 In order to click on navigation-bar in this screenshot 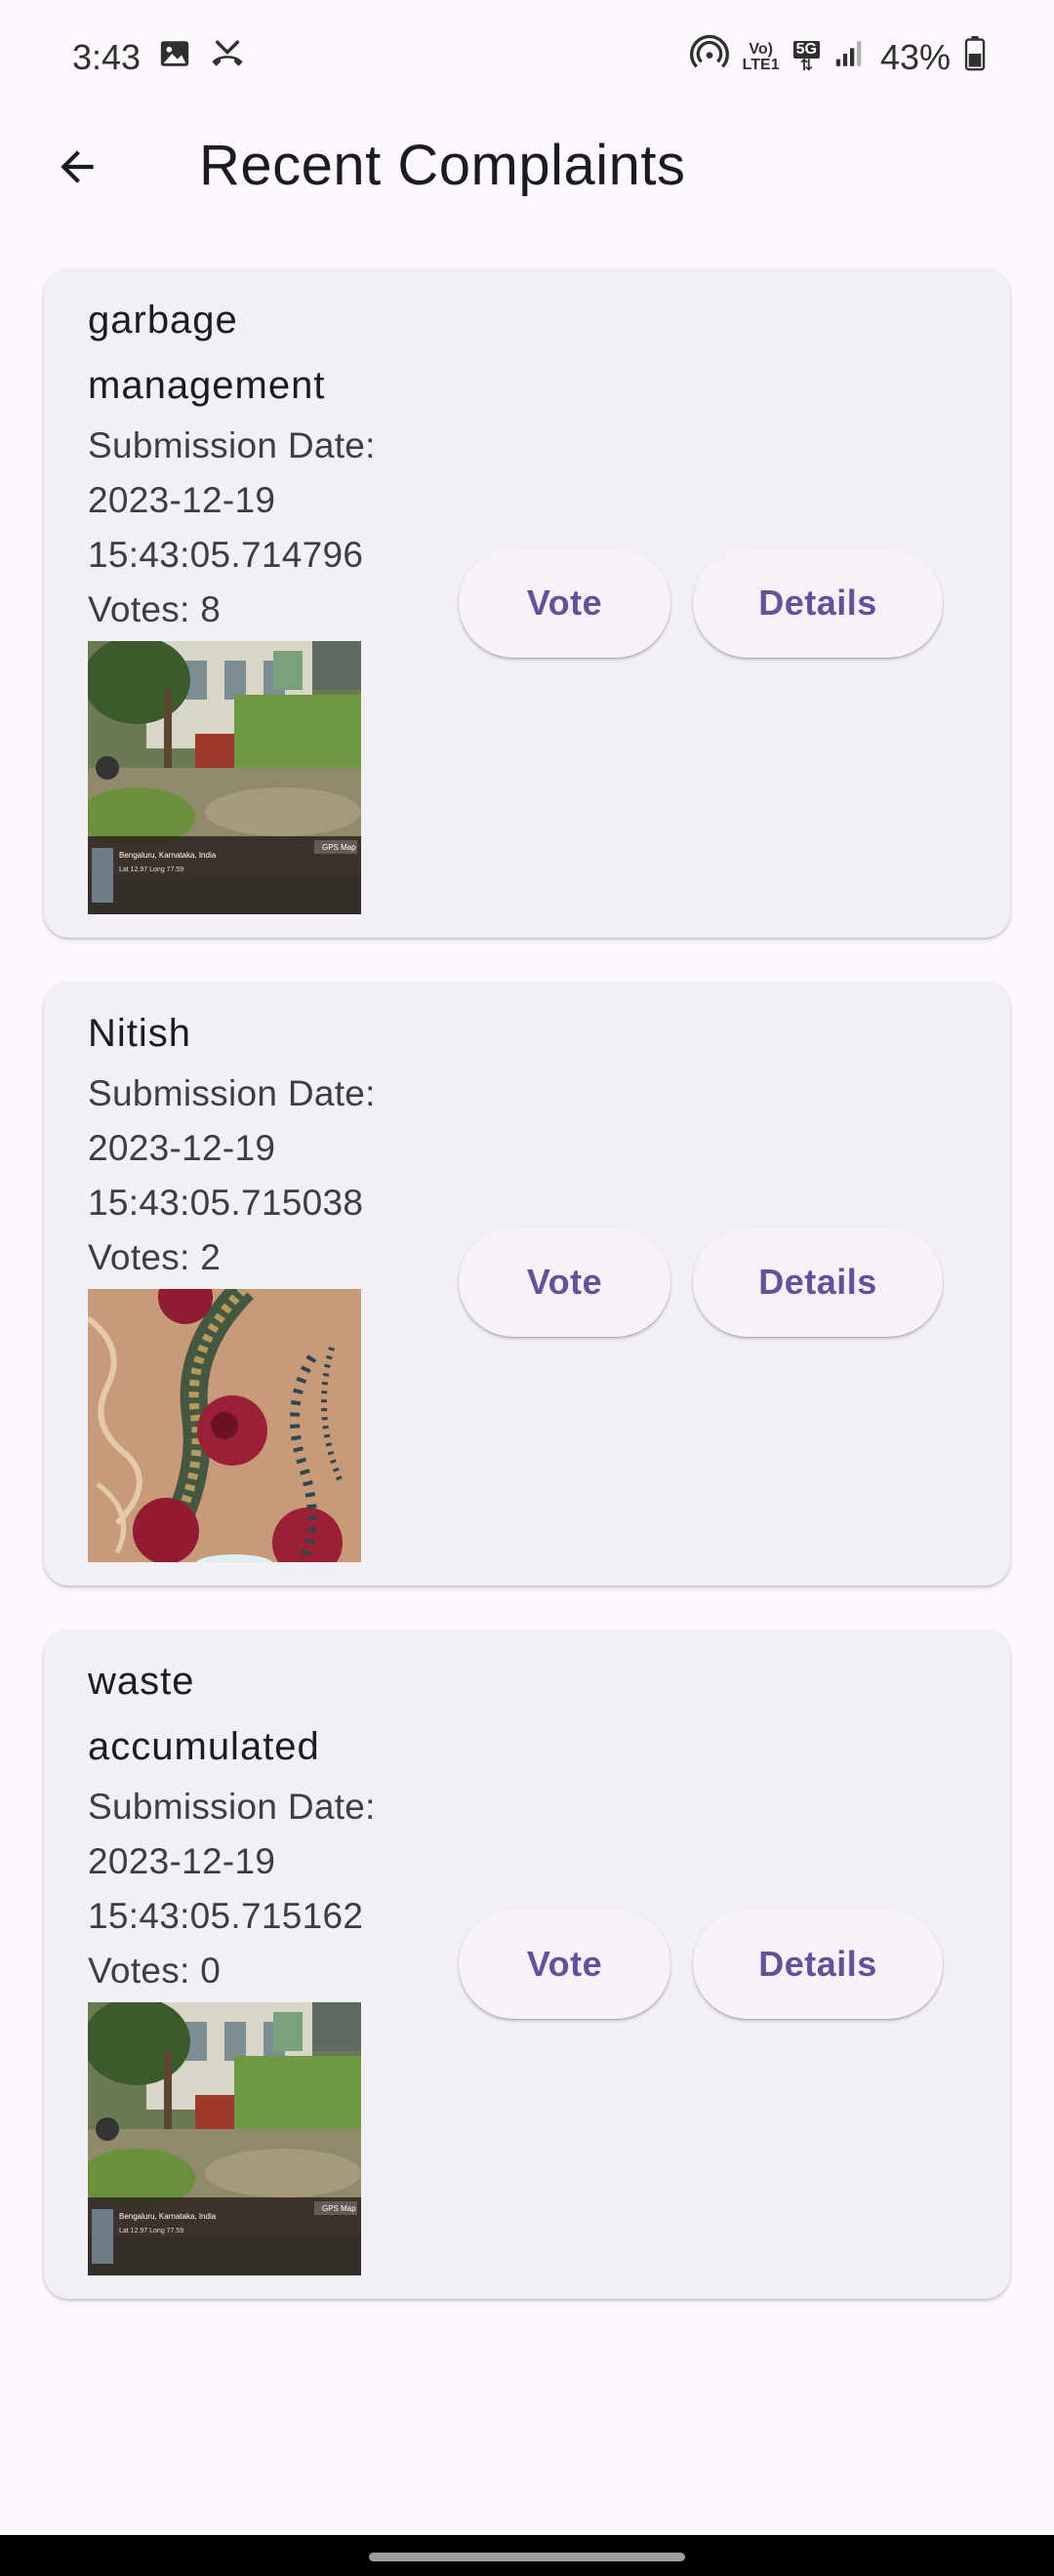, I will do `click(527, 2555)`.